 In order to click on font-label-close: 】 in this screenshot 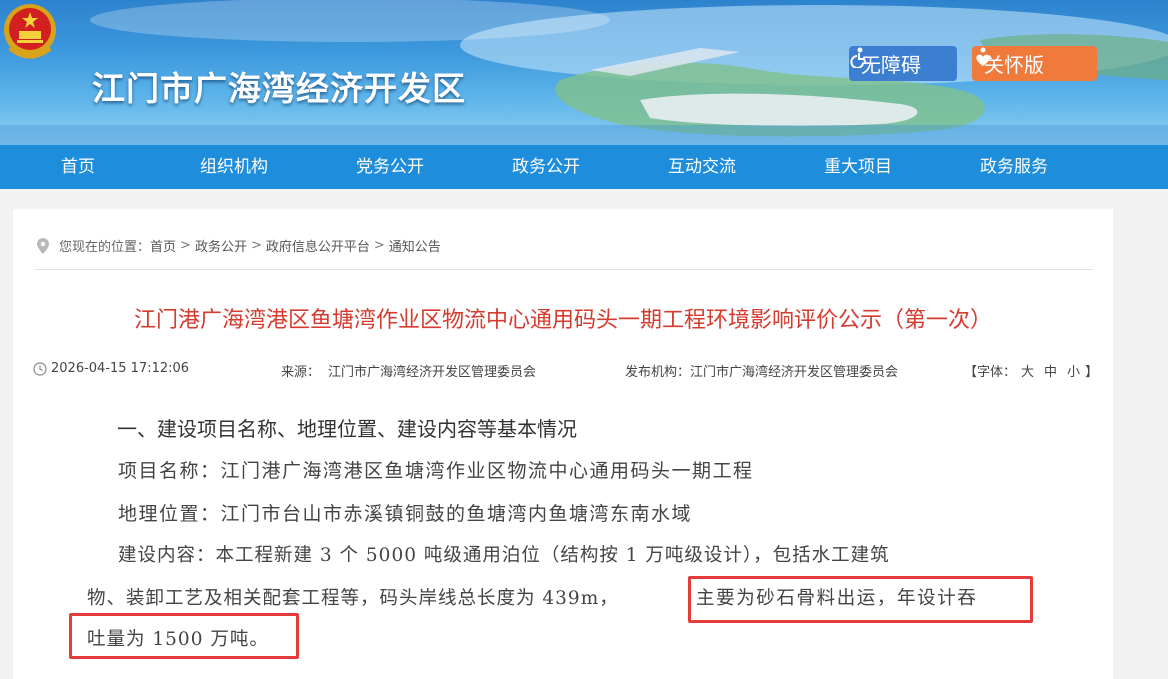, I will do `click(1092, 372)`.